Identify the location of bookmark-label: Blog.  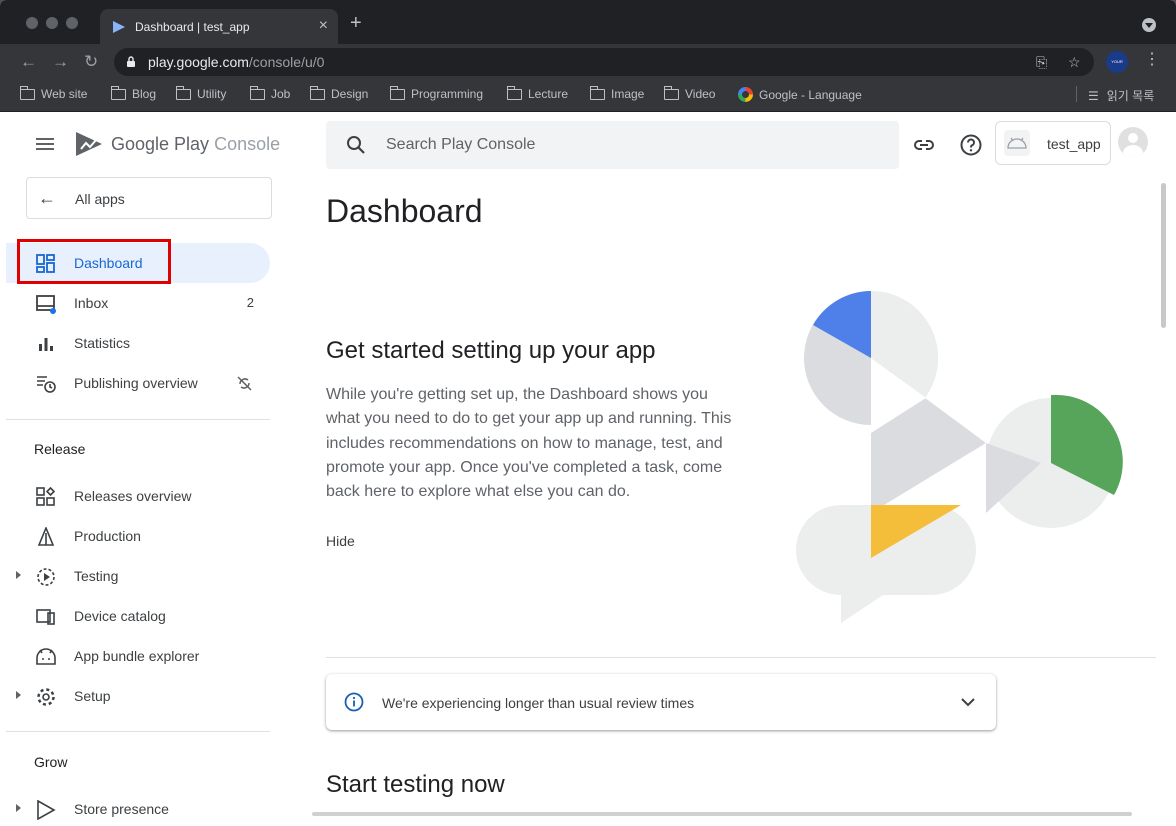
(144, 94).